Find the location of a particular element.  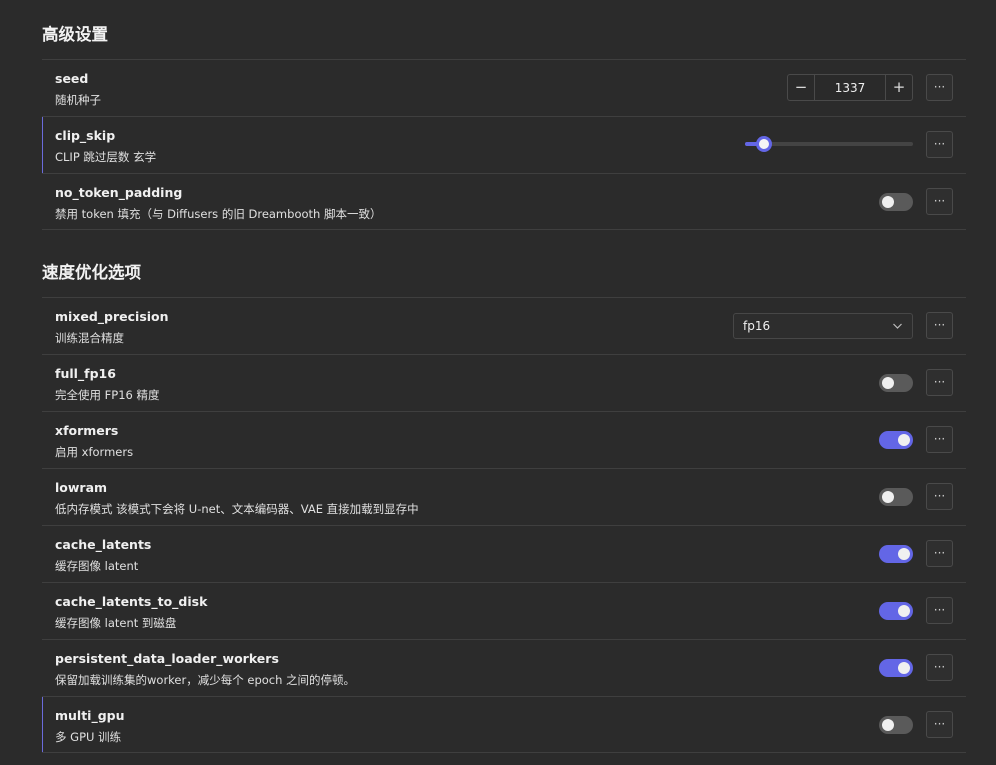

section-title-advanced: 高级设置 is located at coordinates (75, 34).